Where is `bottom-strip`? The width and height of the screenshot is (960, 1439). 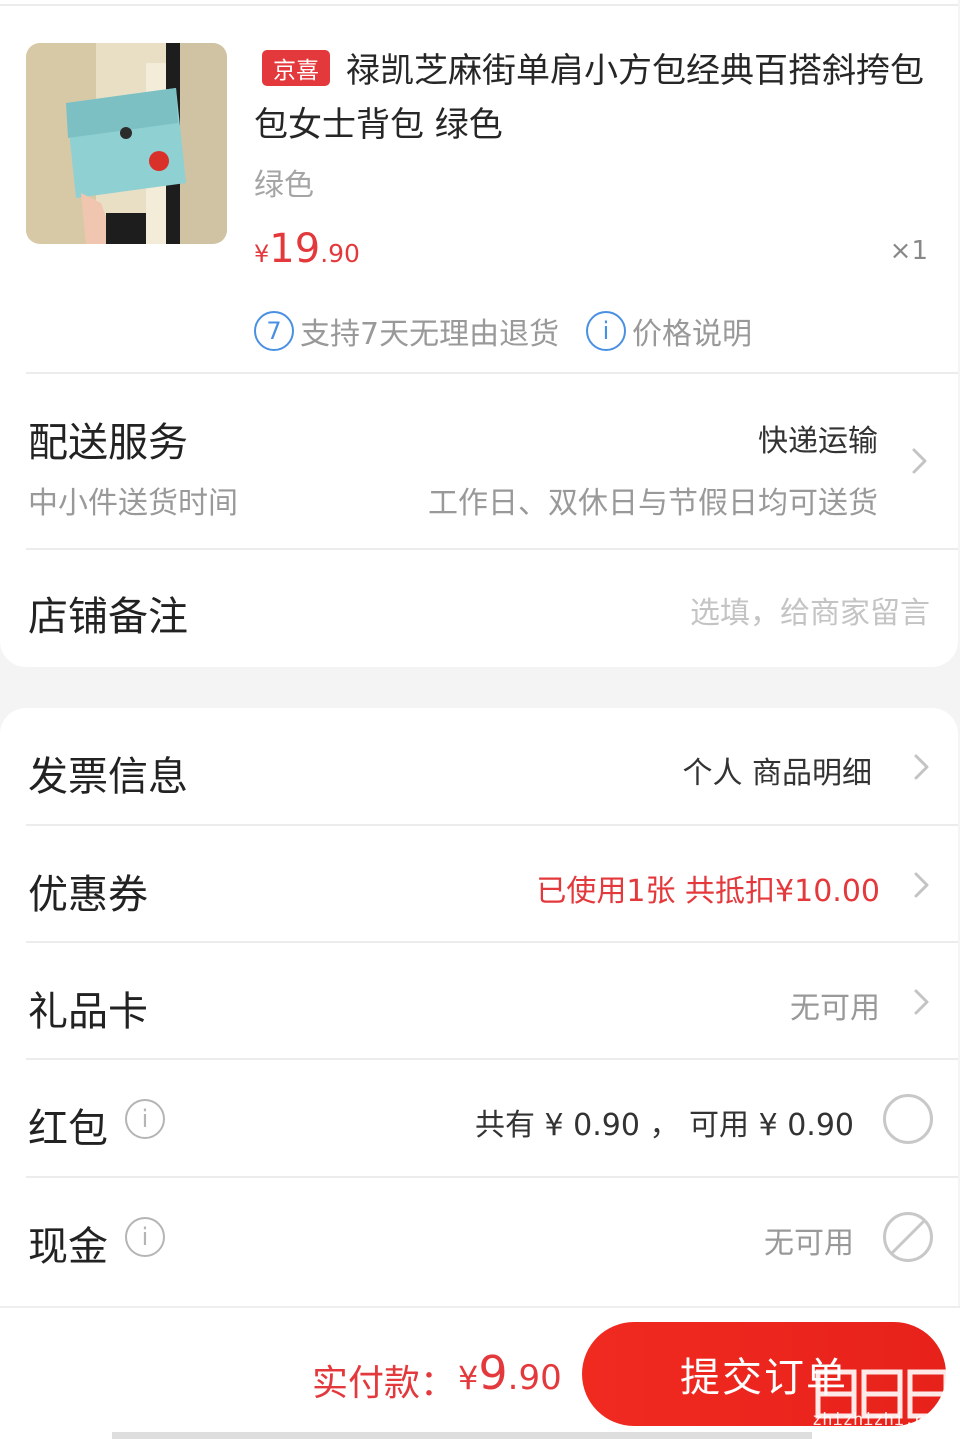
bottom-strip is located at coordinates (462, 1435).